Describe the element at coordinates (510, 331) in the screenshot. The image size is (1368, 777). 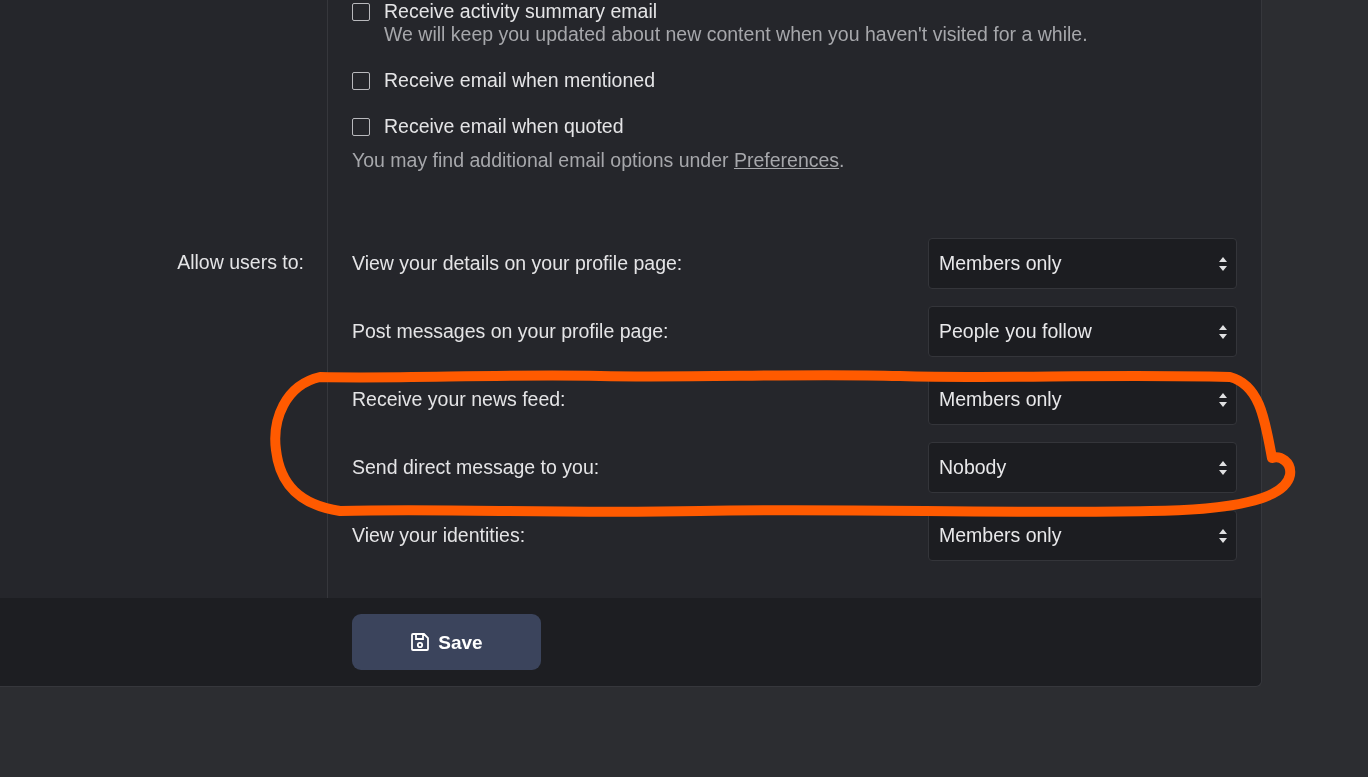
I see `setting-label: Post messages on your profile page:` at that location.